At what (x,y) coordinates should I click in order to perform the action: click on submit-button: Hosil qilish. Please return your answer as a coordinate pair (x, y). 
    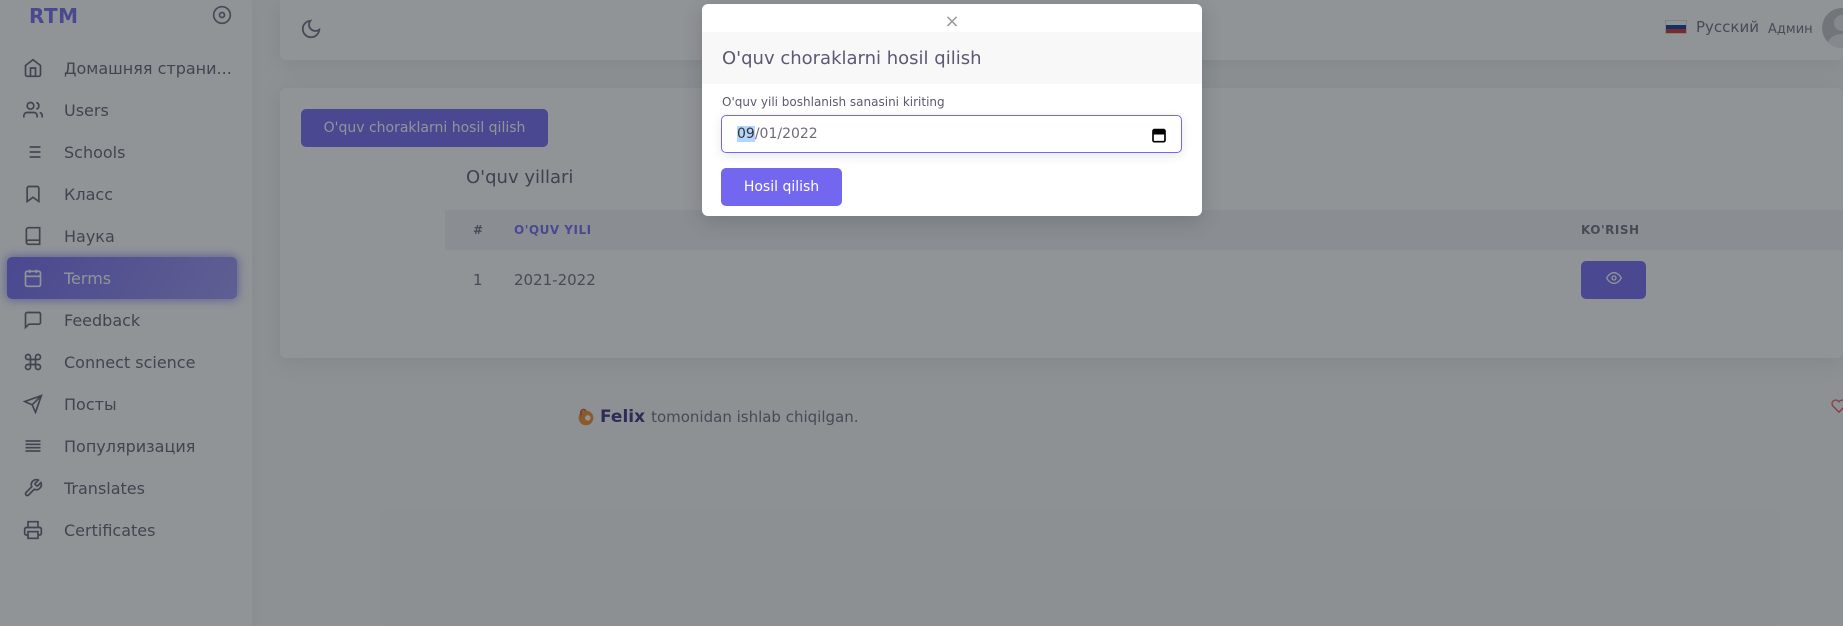
    Looking at the image, I should click on (781, 187).